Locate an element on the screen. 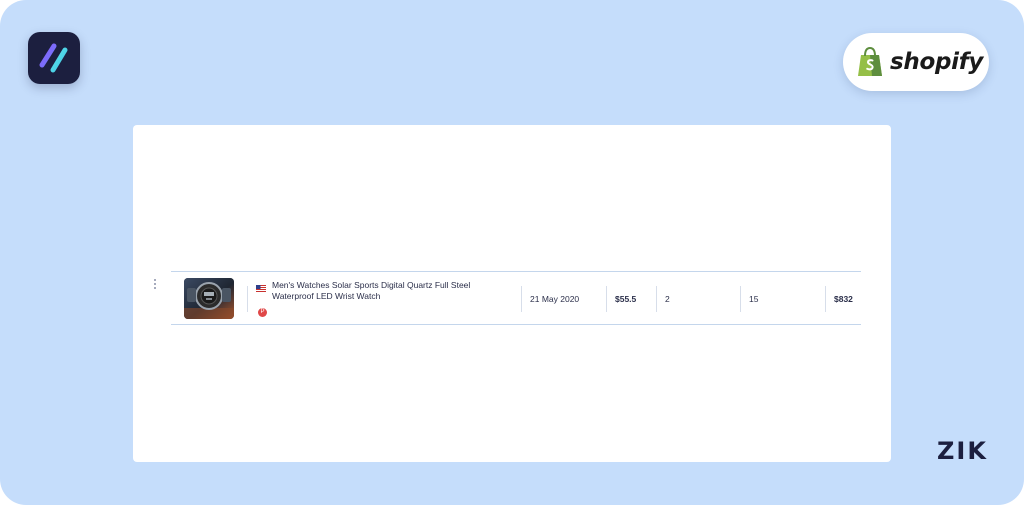 This screenshot has width=1024, height=505. revenue-cell: $832 is located at coordinates (843, 299).